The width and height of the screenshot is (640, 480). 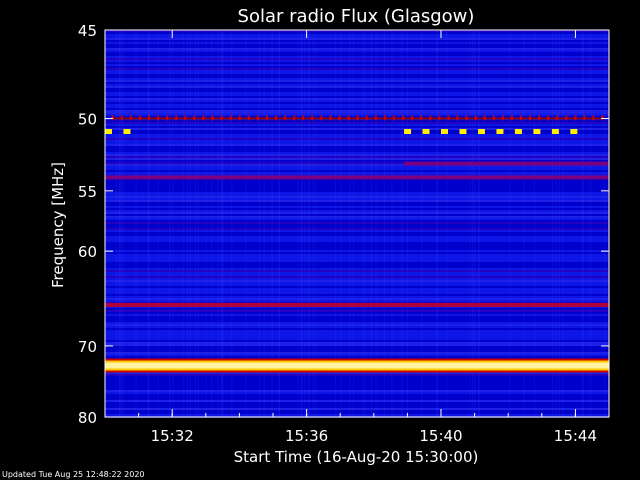 I want to click on y-tick-label: 70, so click(x=87, y=347).